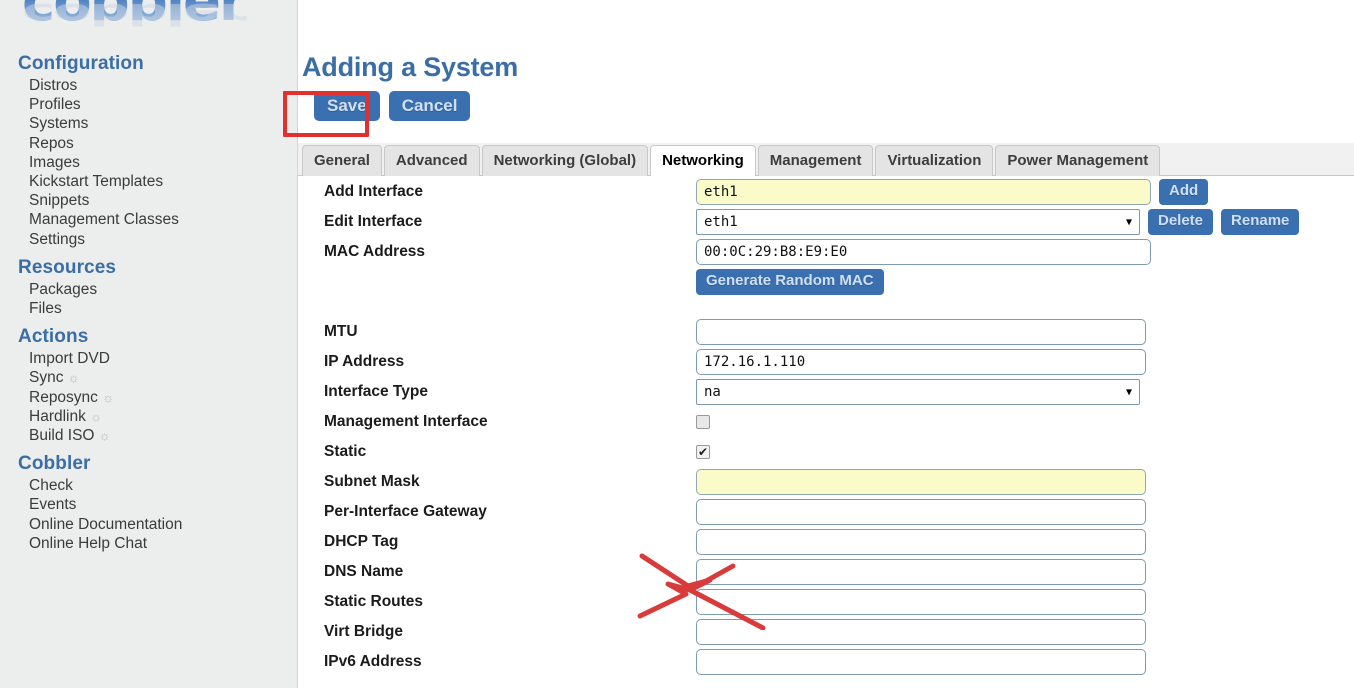 The image size is (1354, 688). Describe the element at coordinates (921, 482) in the screenshot. I see `subnet-mask-input` at that location.